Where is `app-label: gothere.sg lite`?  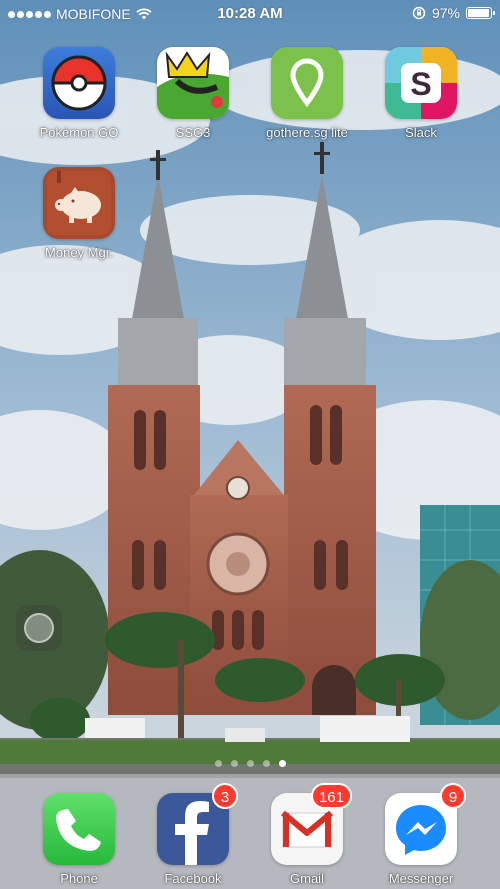
app-label: gothere.sg lite is located at coordinates (307, 132).